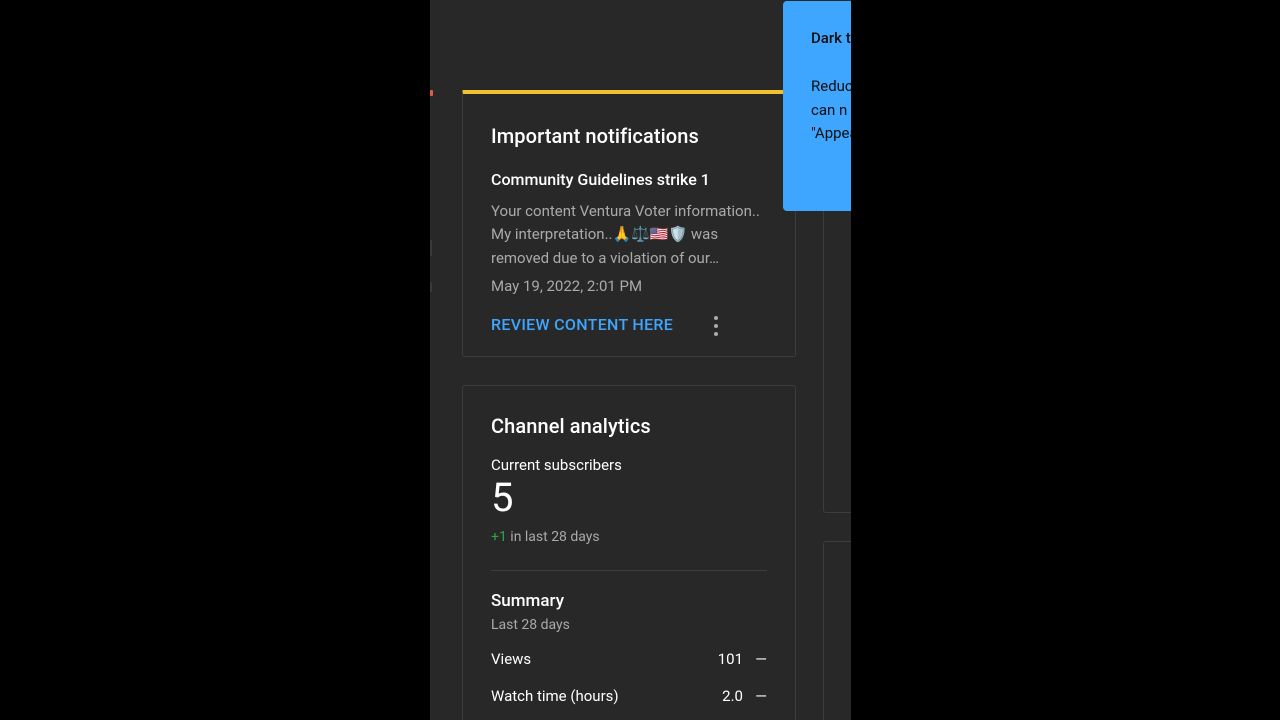  I want to click on tooltip-body: Reduc can n "Appea, so click(831, 110).